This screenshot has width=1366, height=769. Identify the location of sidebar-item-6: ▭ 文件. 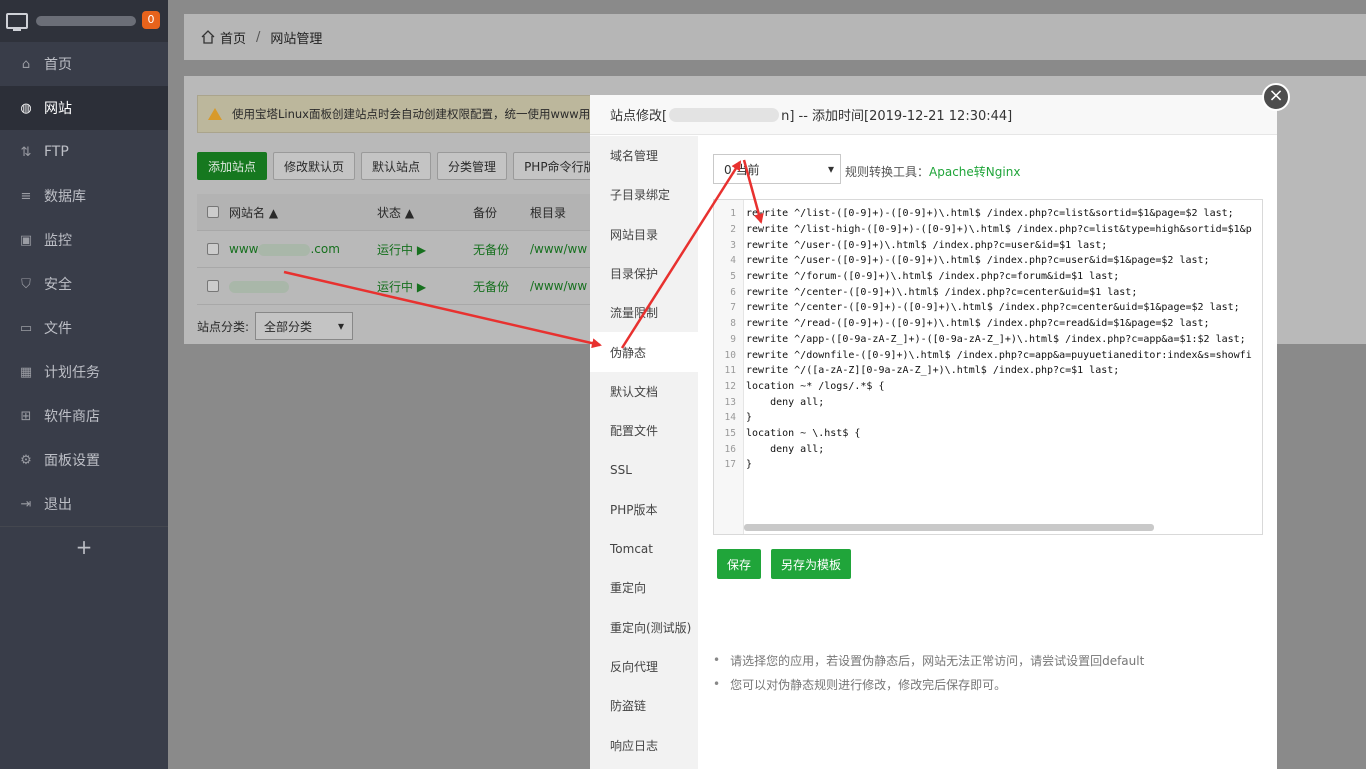
(84, 328).